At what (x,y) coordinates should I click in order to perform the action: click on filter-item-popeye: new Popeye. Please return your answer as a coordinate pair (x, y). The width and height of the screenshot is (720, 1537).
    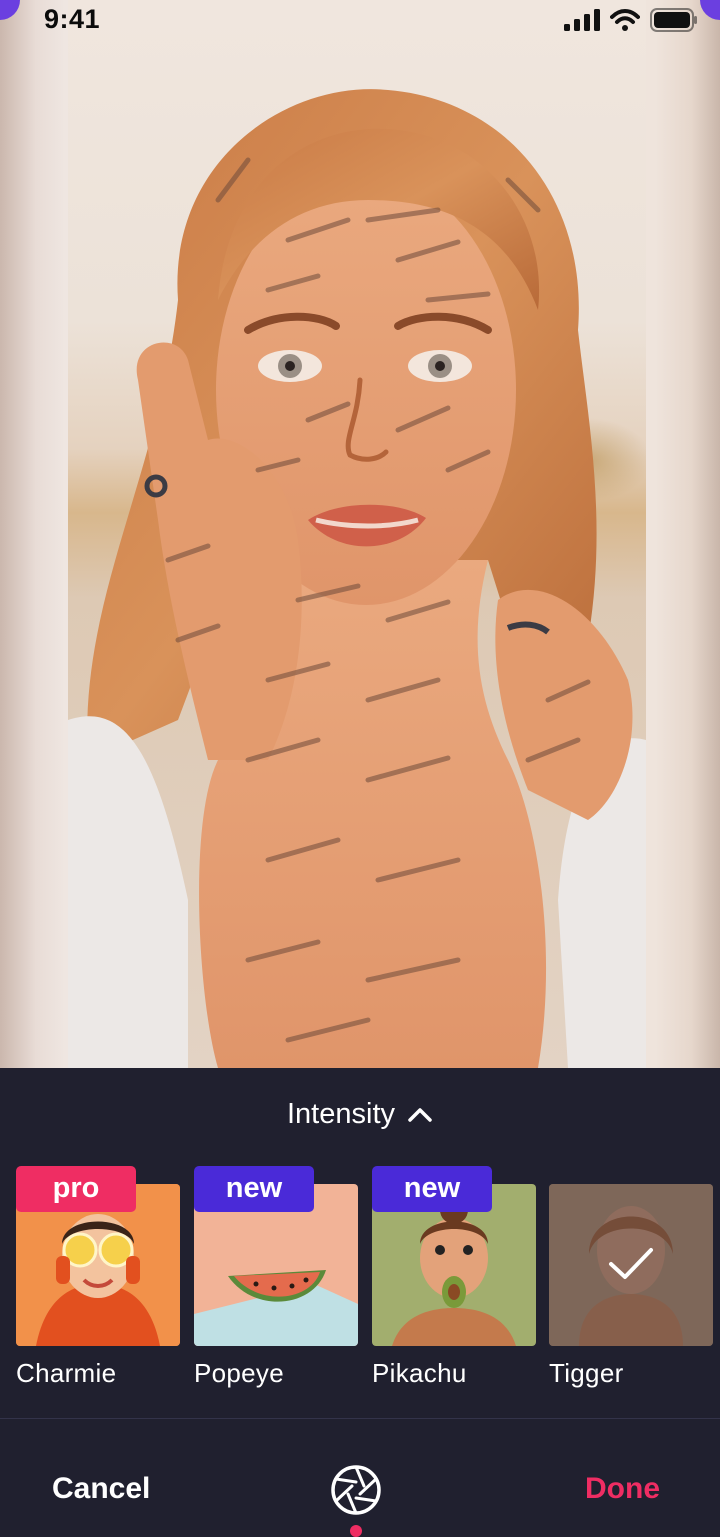
    Looking at the image, I should click on (276, 1286).